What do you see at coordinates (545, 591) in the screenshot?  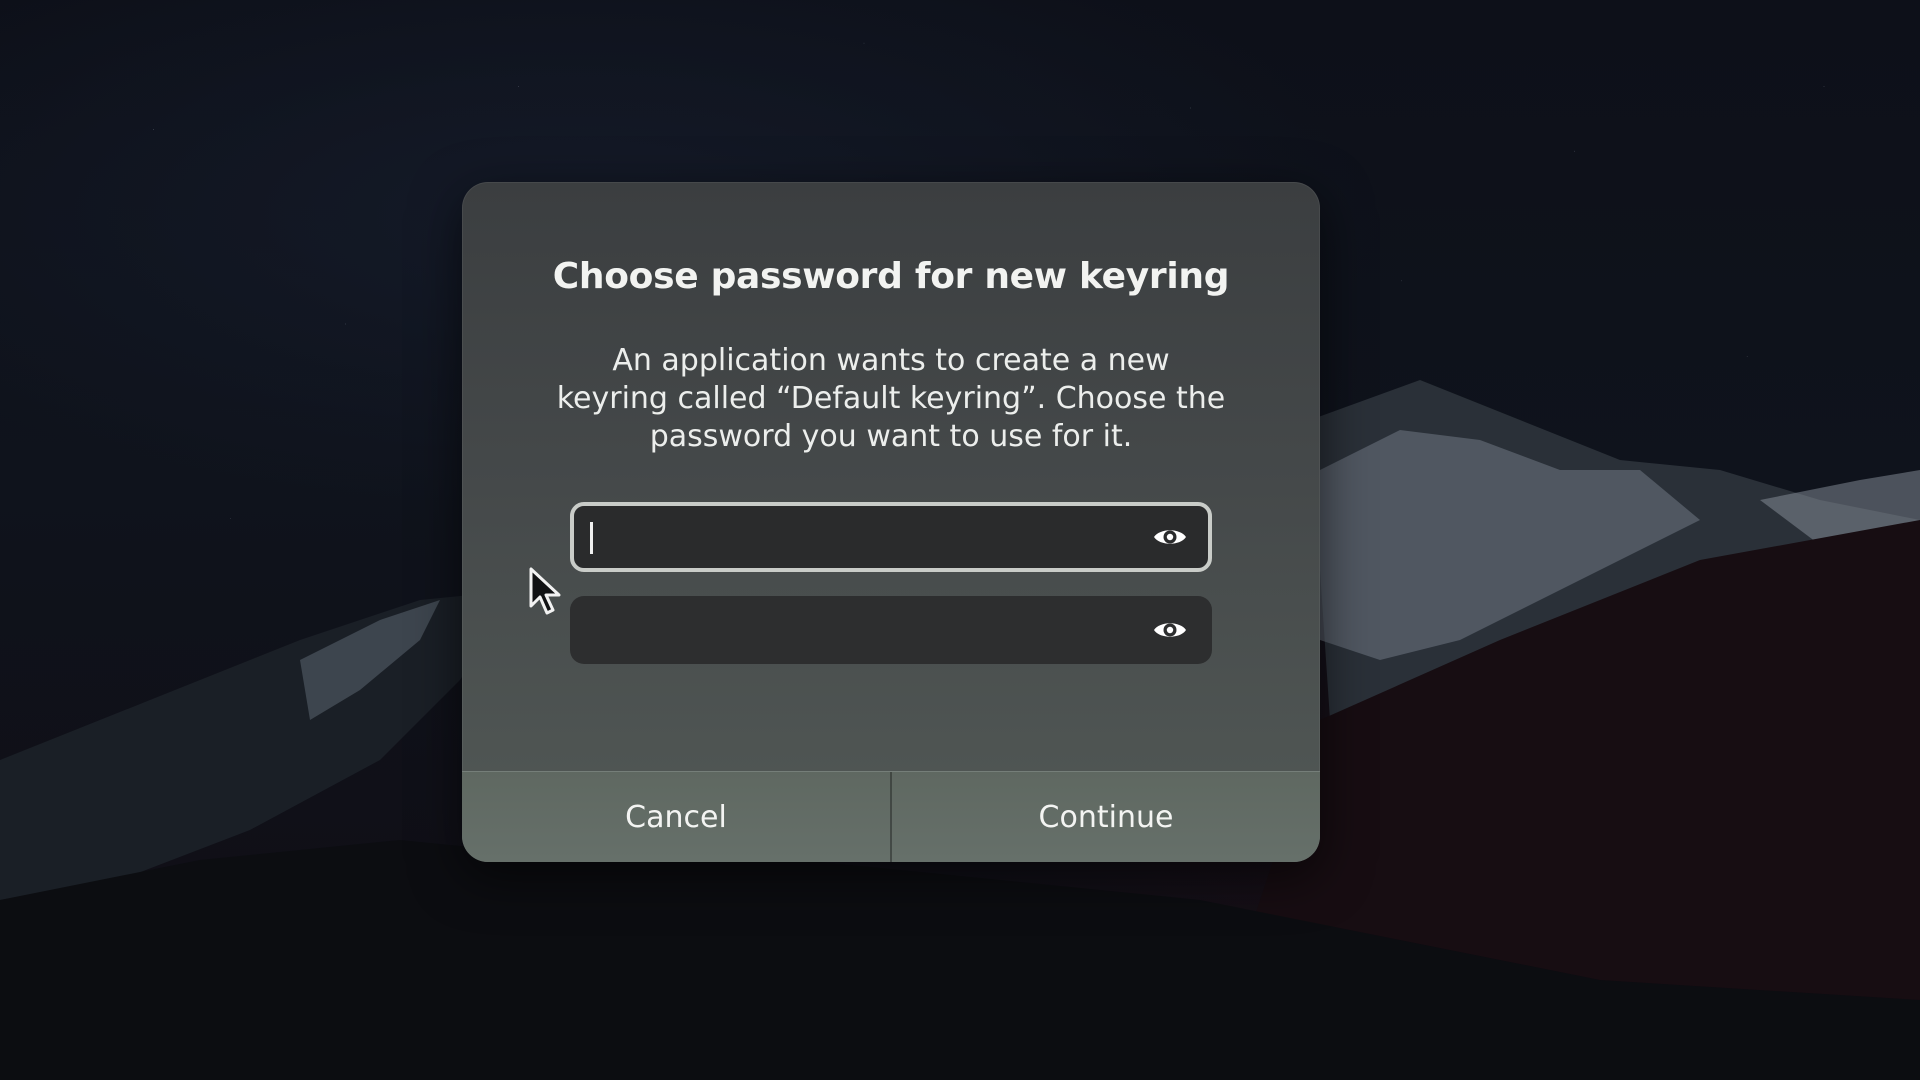 I see `mouse-pointer-icon` at bounding box center [545, 591].